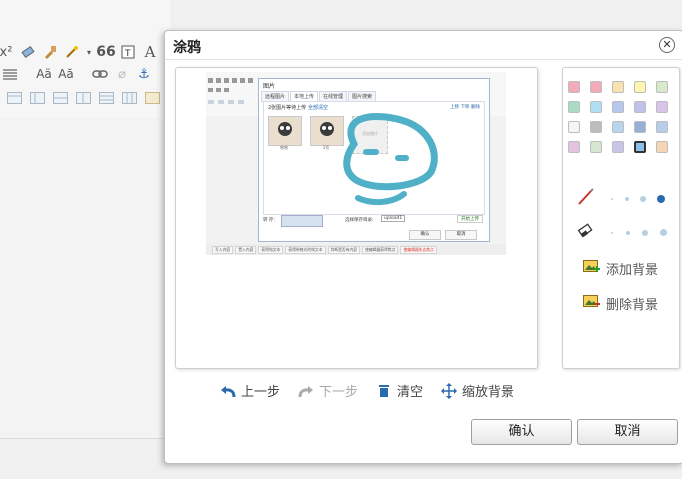 The height and width of the screenshot is (479, 682). I want to click on clear-button: 清空, so click(399, 390).